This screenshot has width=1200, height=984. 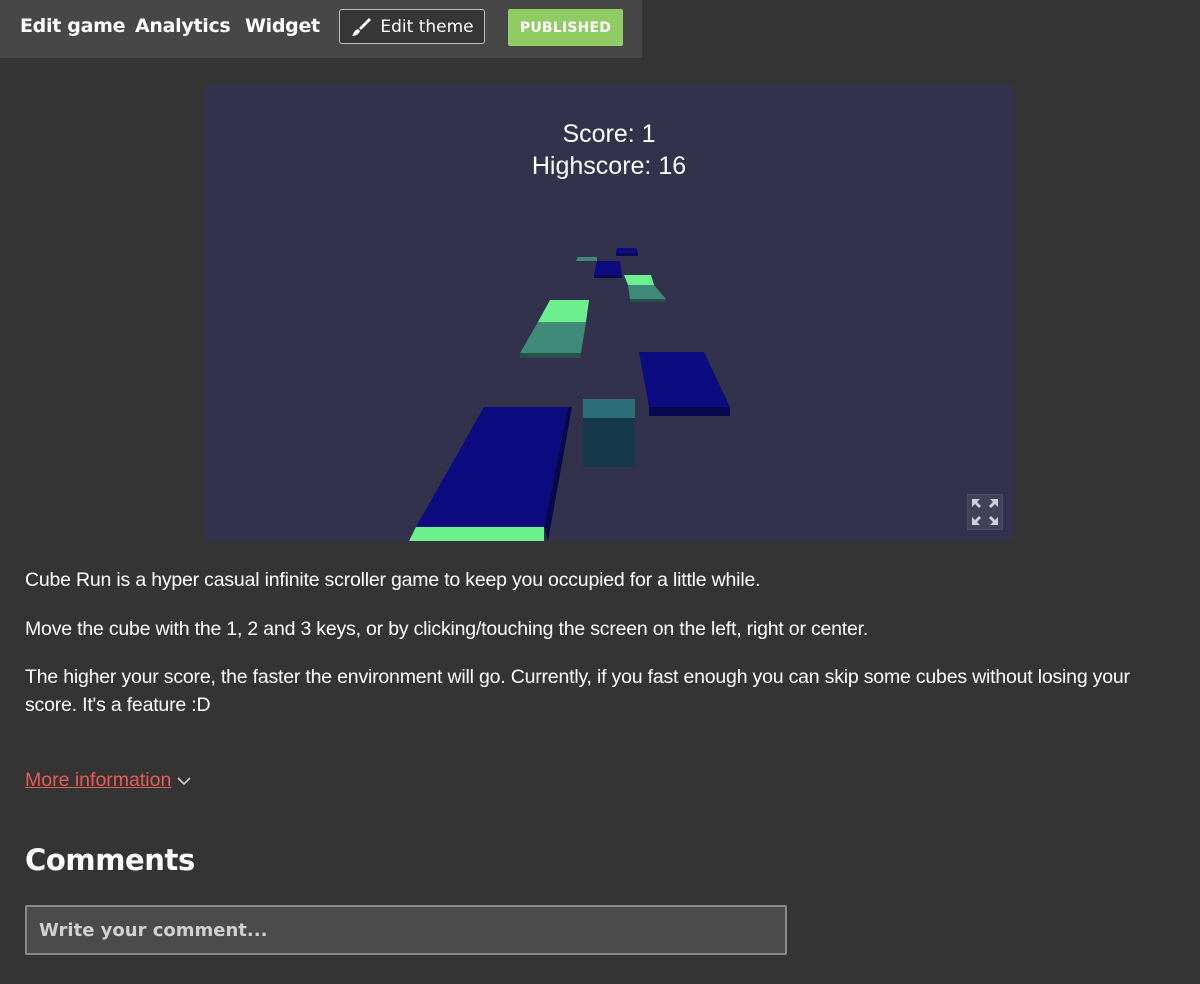 I want to click on fullscreen-icon, so click(x=985, y=512).